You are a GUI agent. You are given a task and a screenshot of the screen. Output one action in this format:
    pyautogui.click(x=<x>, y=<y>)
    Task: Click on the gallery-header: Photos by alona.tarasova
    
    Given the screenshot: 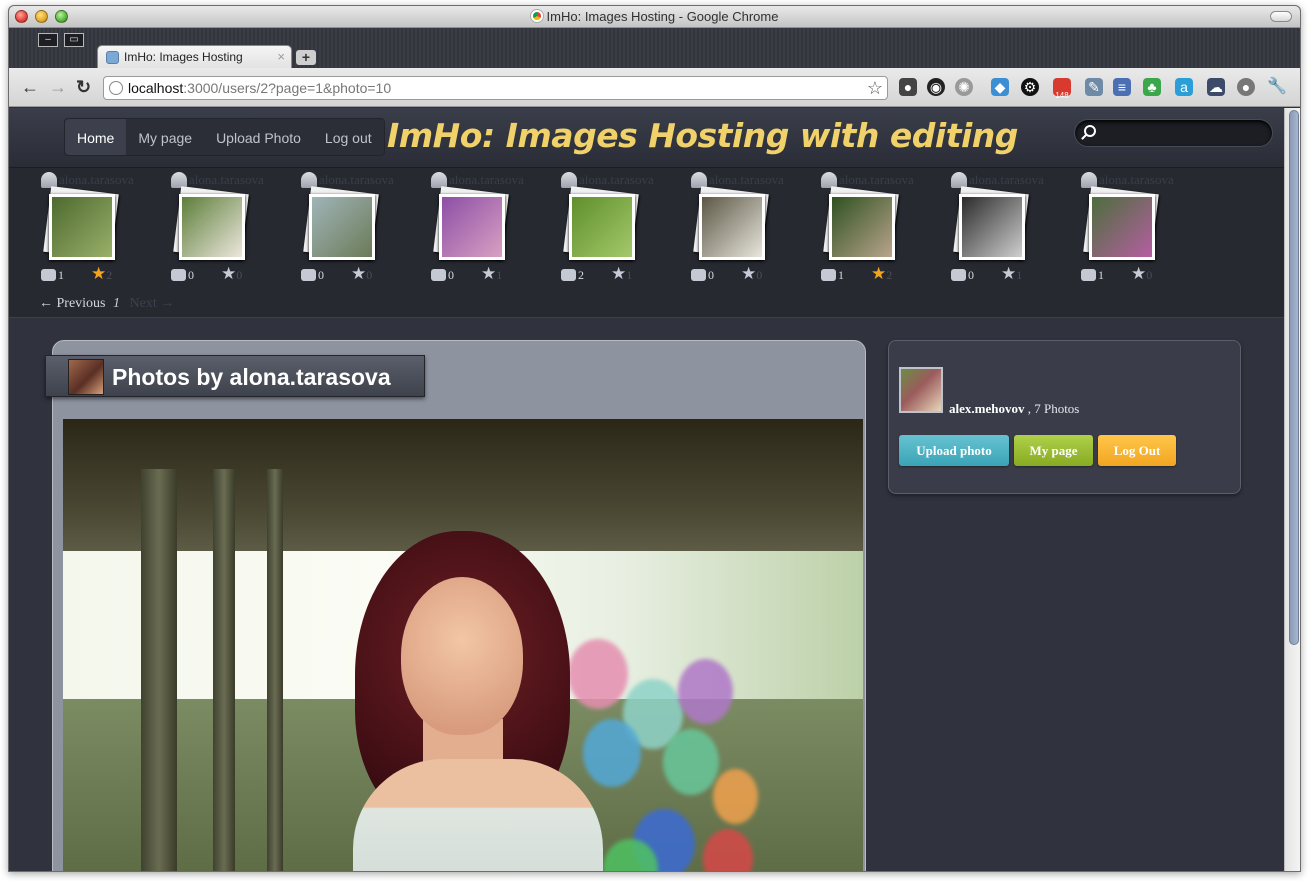 What is the action you would take?
    pyautogui.click(x=235, y=376)
    